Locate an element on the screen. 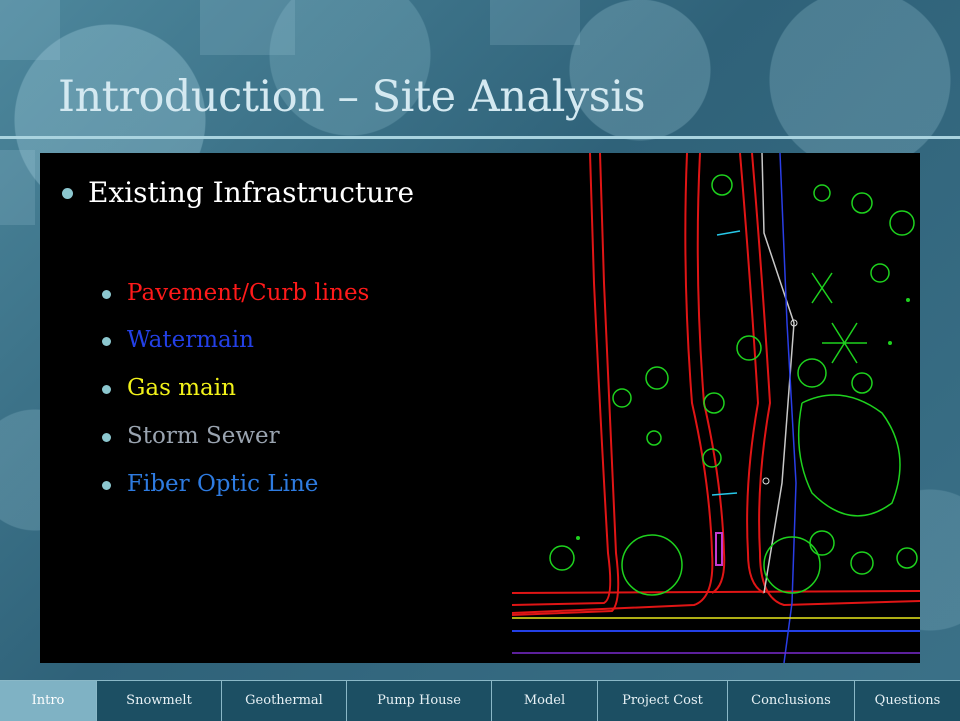 The image size is (960, 721). title-divider is located at coordinates (480, 137).